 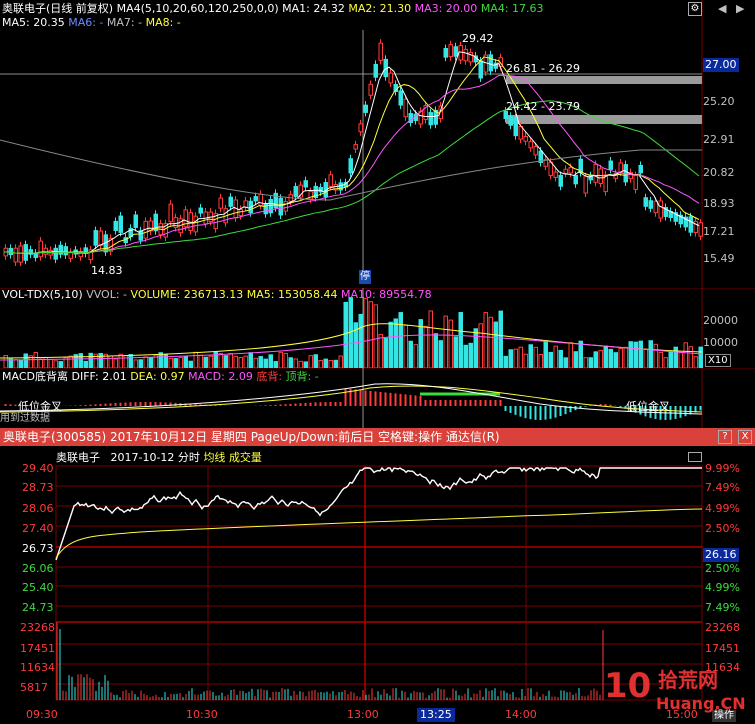 I want to click on macd-value: MACD: 2.09, so click(x=220, y=376).